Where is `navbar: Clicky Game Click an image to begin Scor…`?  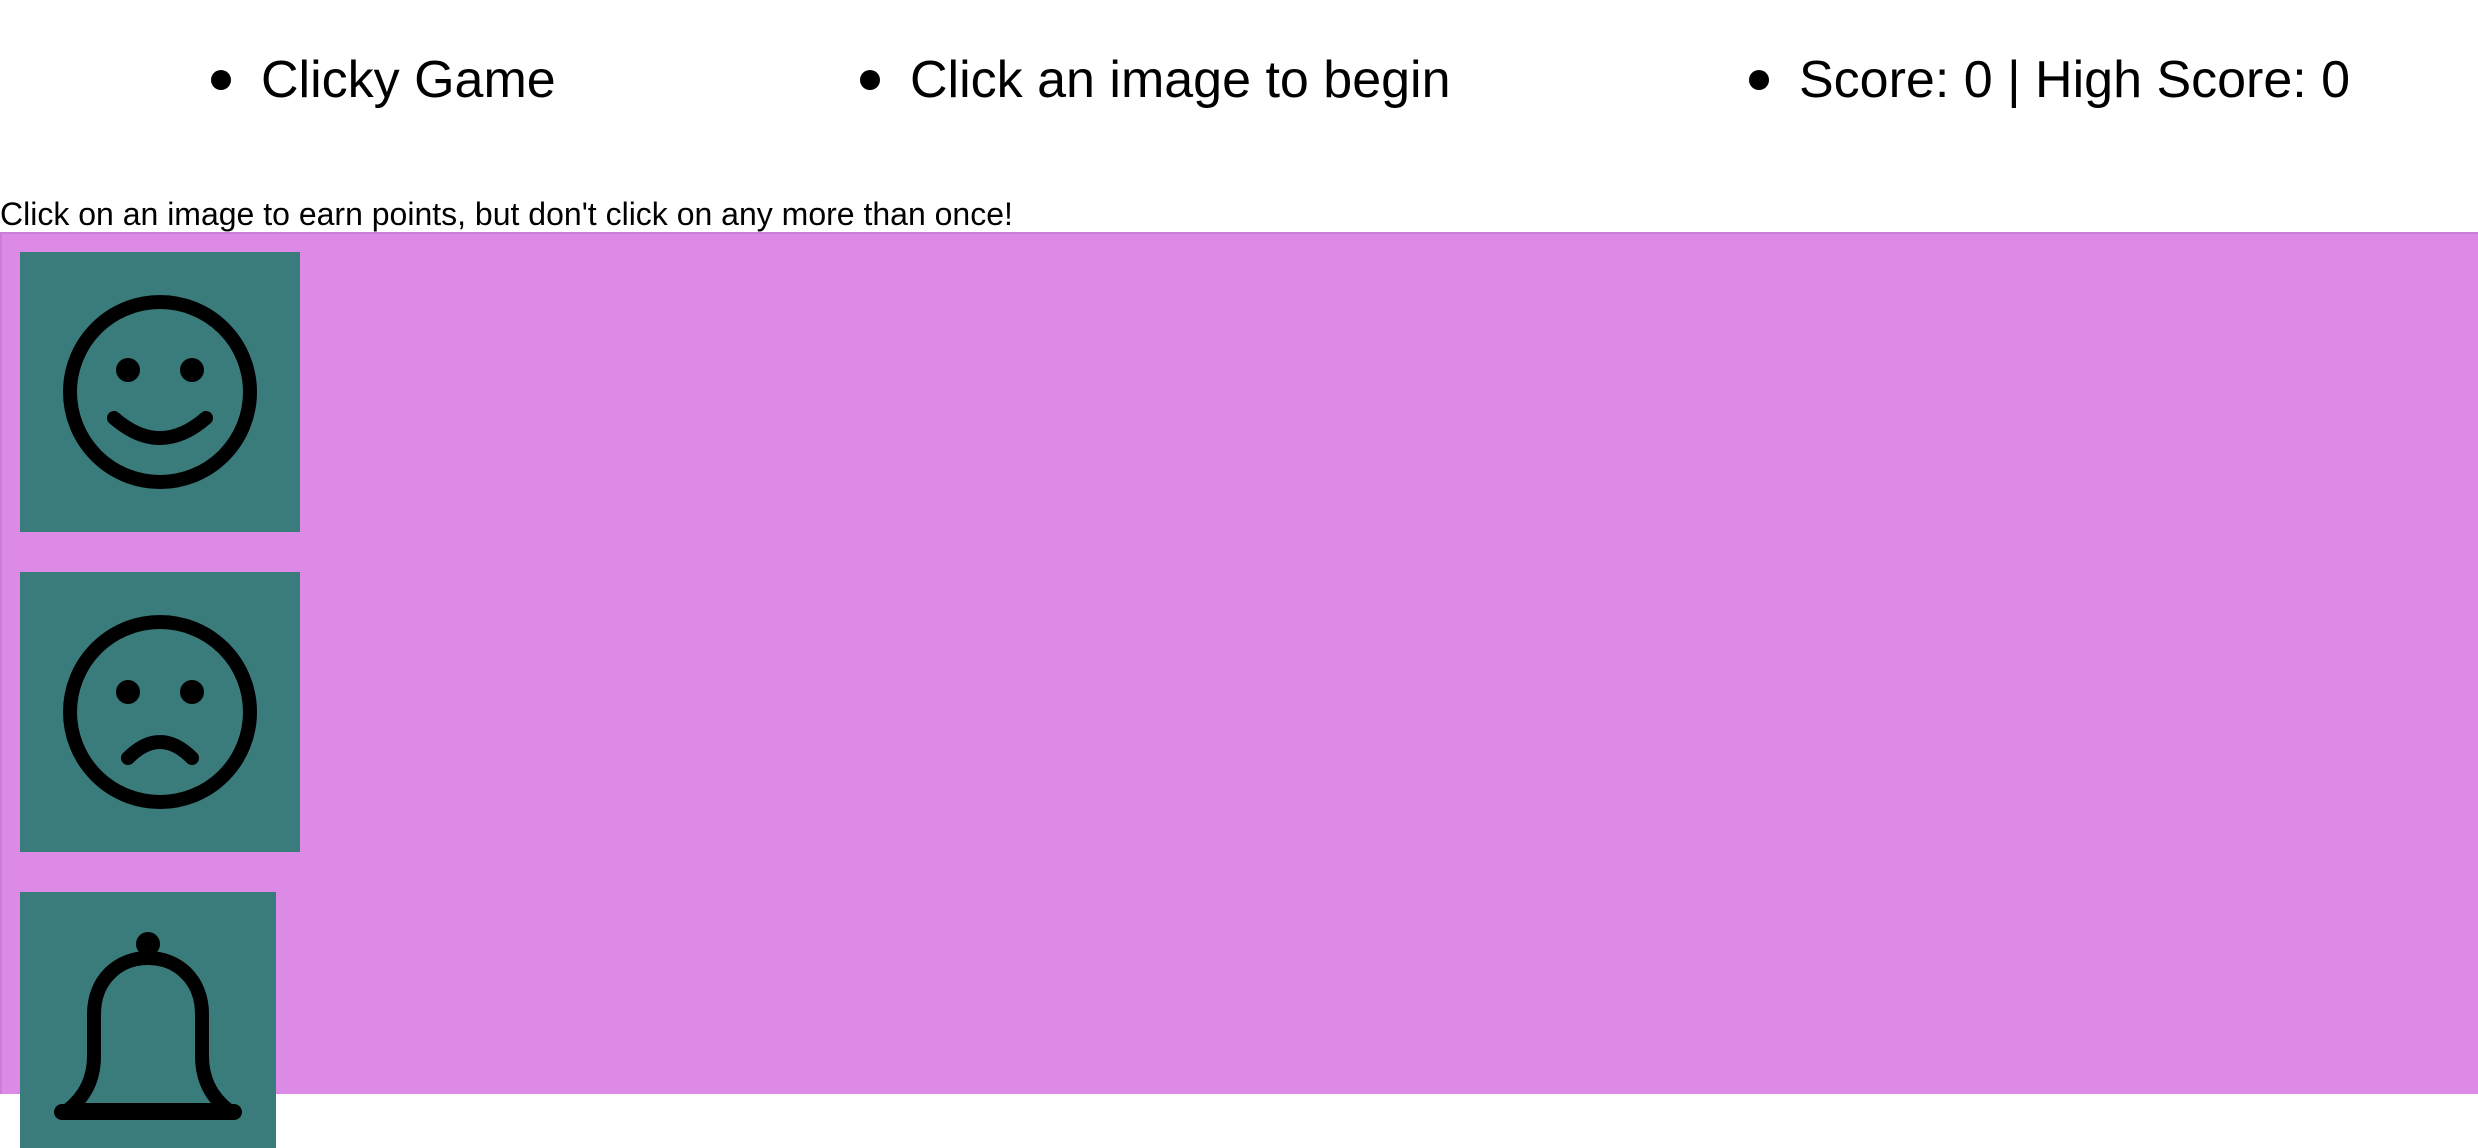
navbar: Clicky Game Click an image to begin Scor… is located at coordinates (1239, 80).